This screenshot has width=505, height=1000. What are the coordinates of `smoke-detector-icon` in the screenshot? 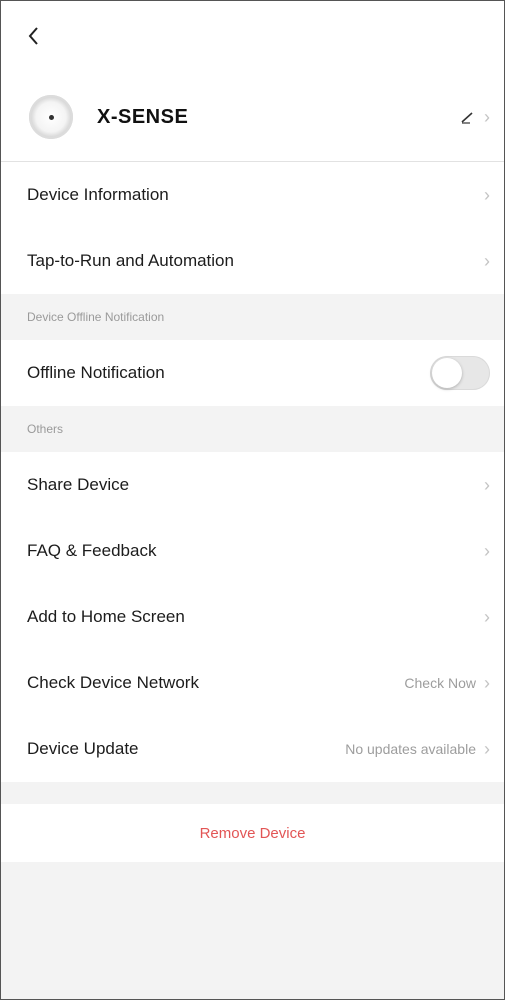 It's located at (51, 117).